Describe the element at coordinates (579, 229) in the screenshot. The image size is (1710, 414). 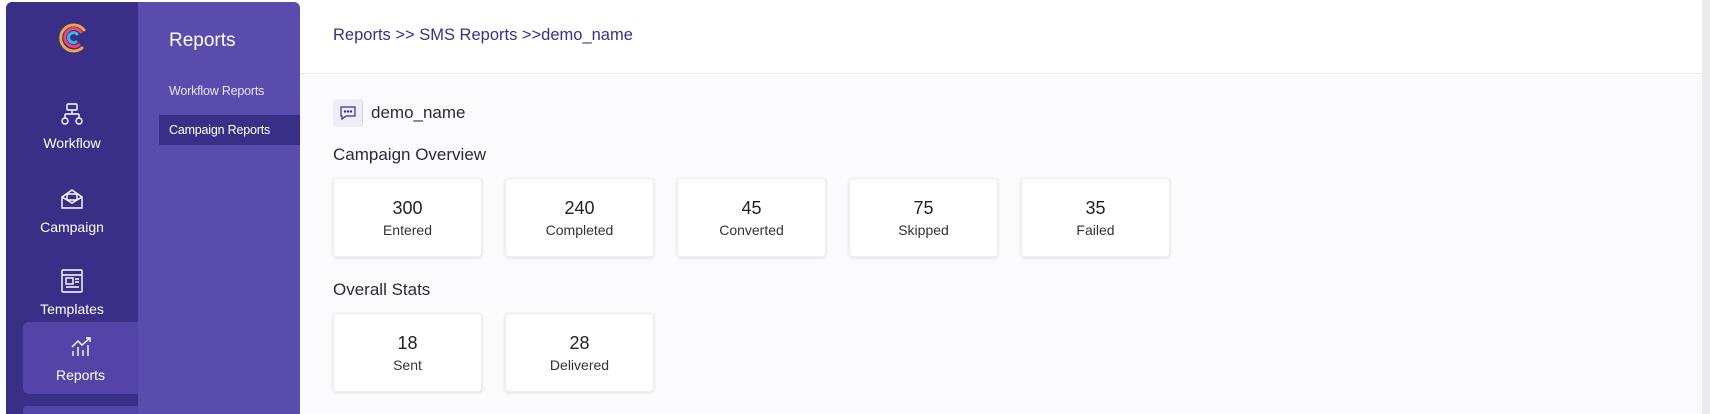
I see `stat-label: Completed` at that location.